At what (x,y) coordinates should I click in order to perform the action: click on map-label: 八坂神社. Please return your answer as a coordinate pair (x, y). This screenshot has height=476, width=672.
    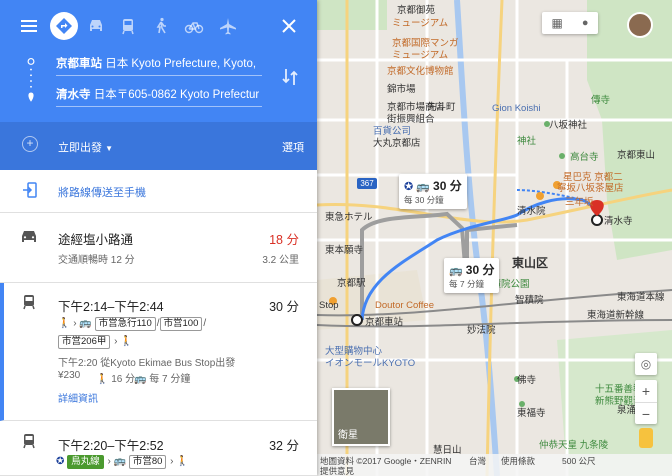
    Looking at the image, I should click on (568, 125).